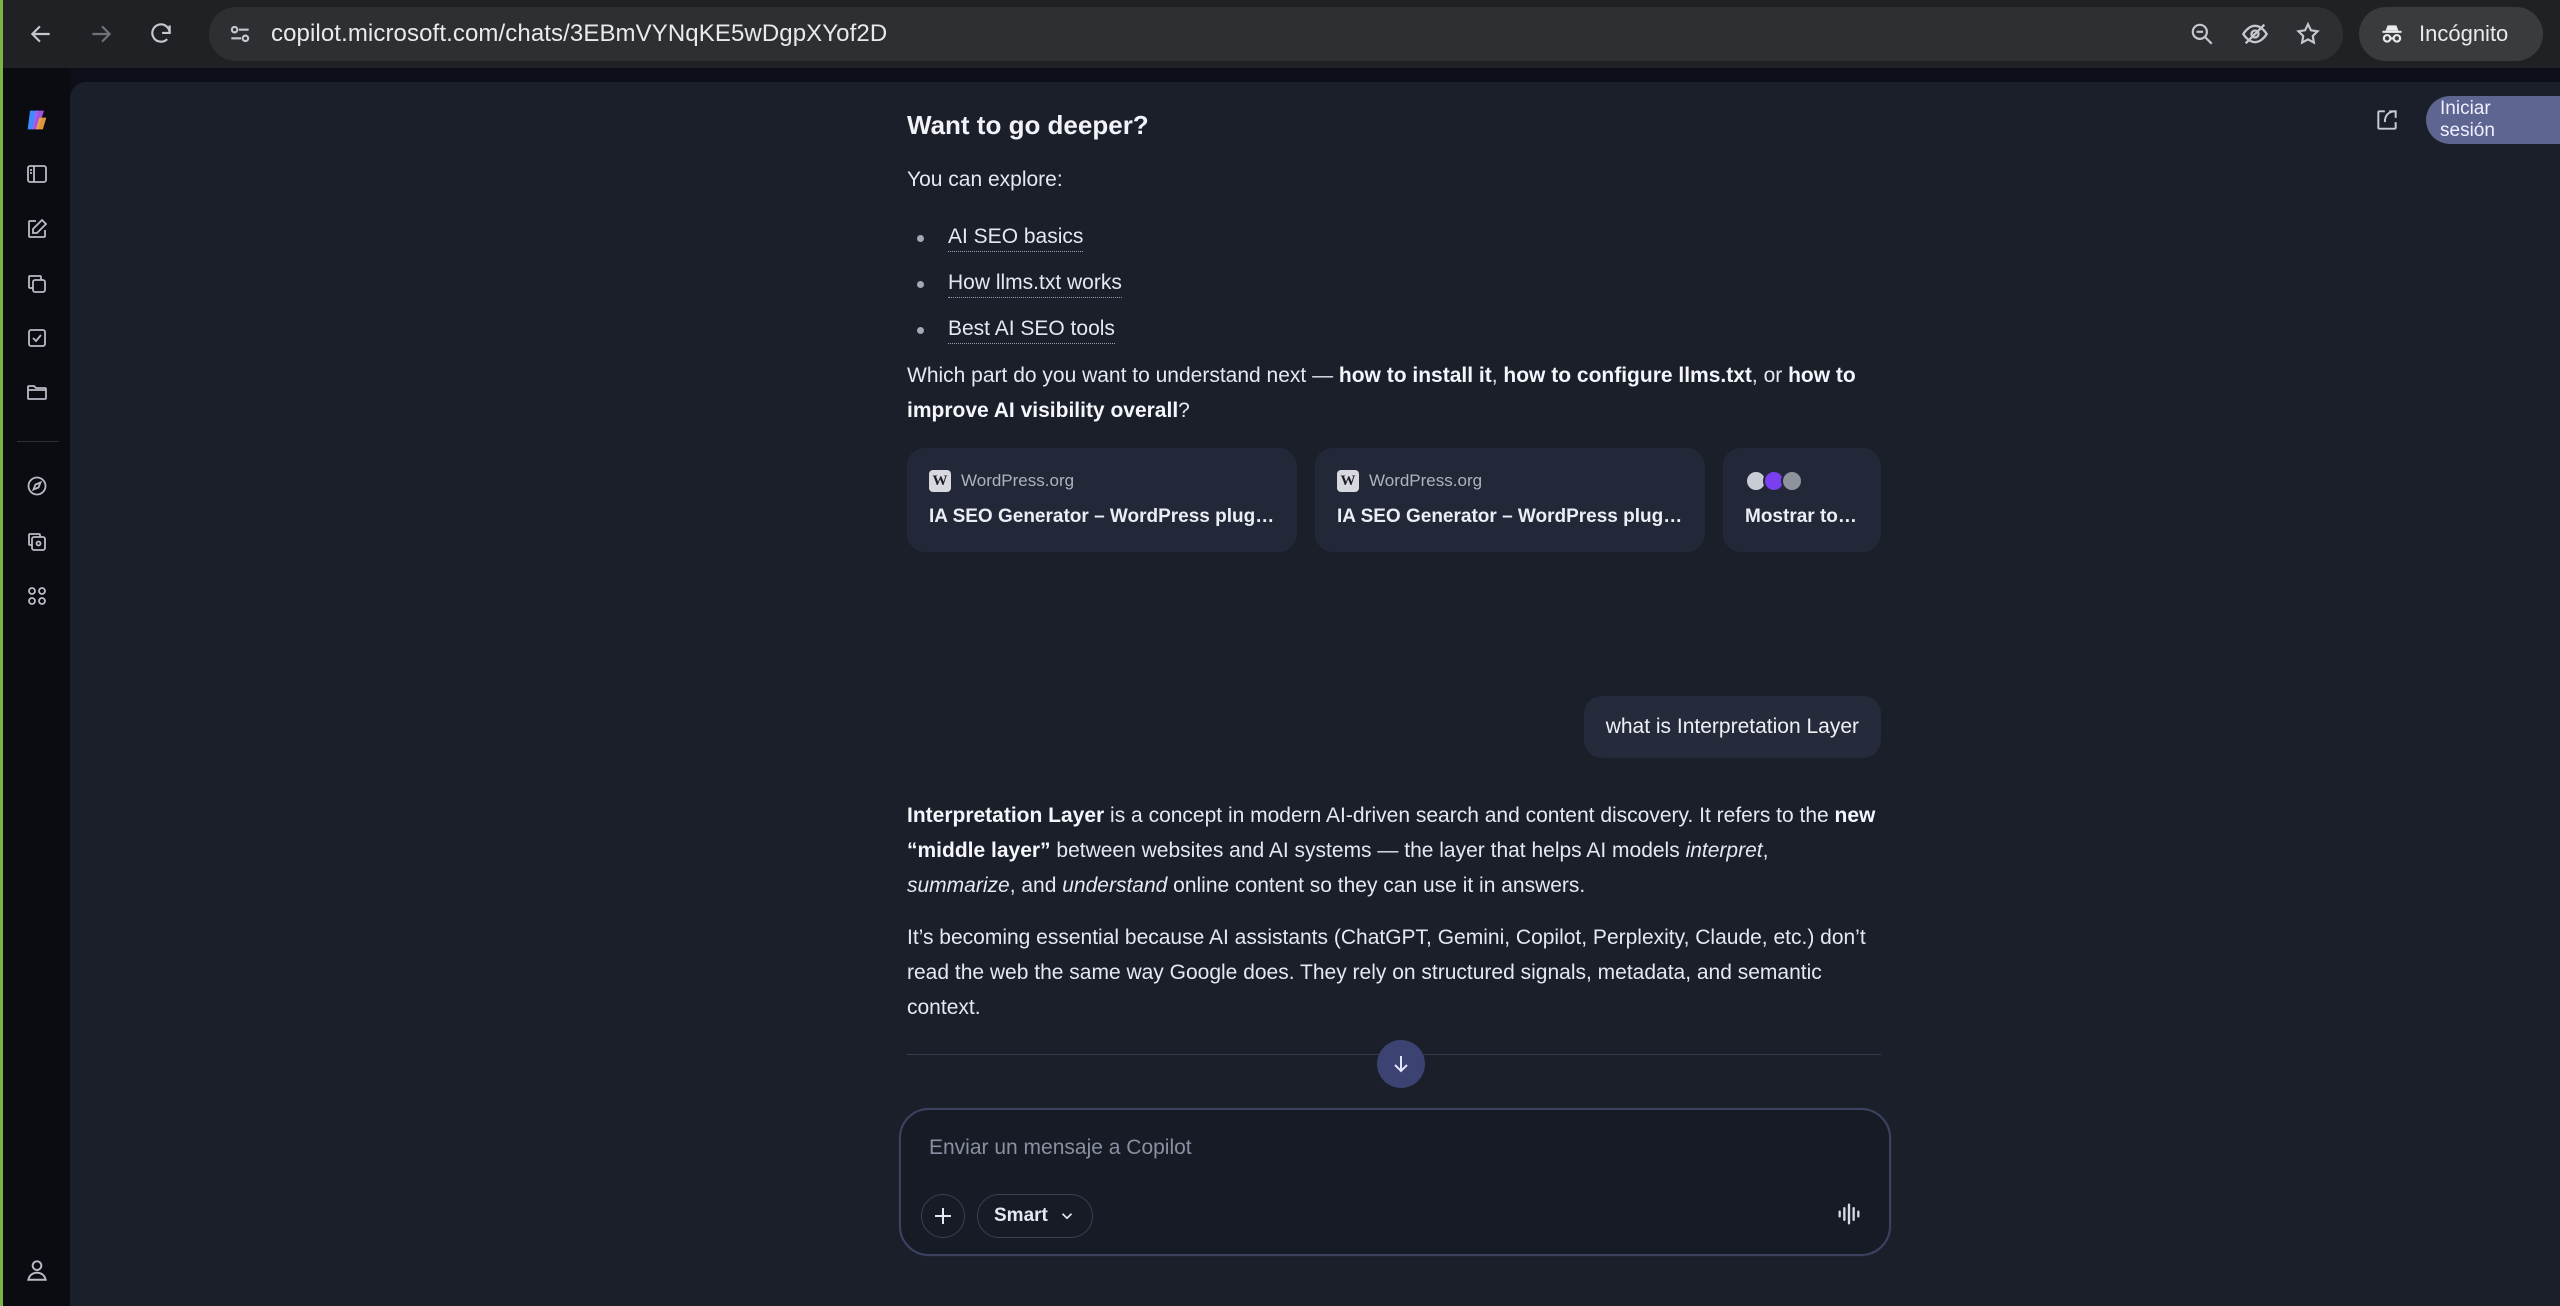 The image size is (2560, 1306). Describe the element at coordinates (1115, 885) in the screenshot. I see `italic-run: understand` at that location.